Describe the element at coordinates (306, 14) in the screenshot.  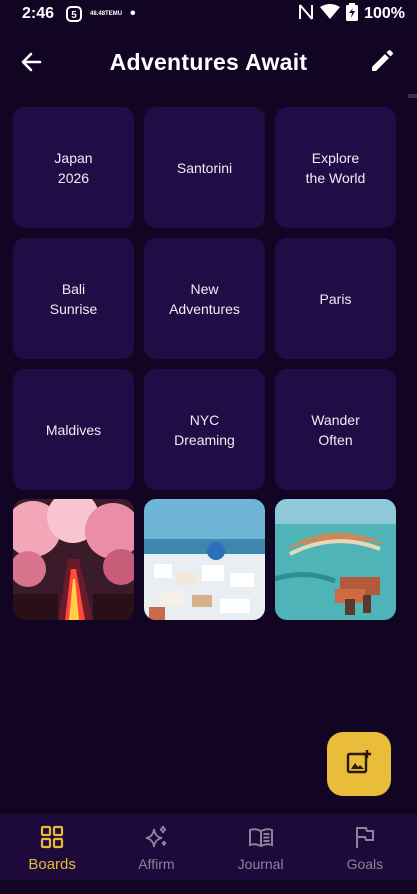
I see `nfc-icon` at that location.